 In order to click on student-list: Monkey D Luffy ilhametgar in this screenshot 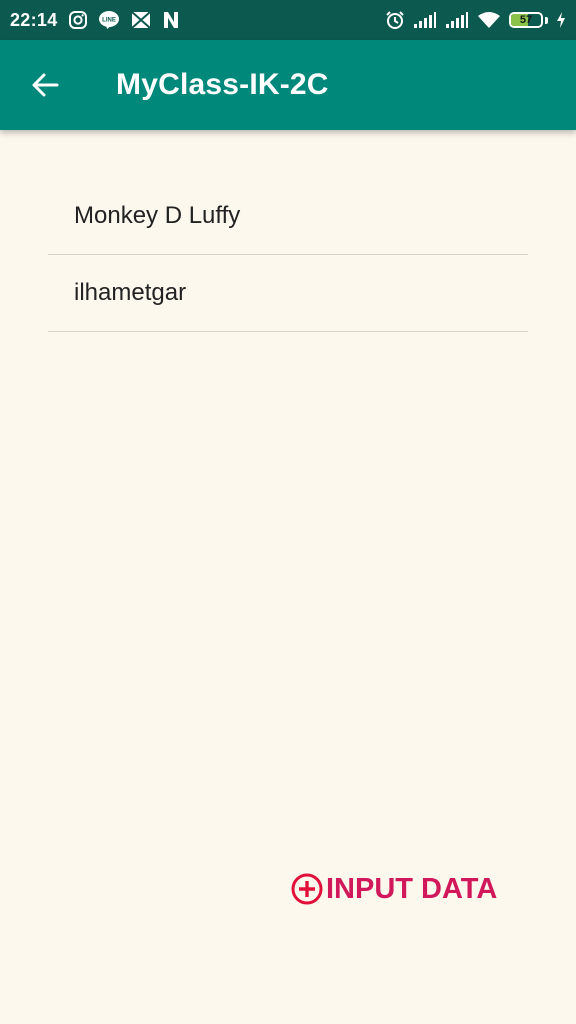, I will do `click(288, 255)`.